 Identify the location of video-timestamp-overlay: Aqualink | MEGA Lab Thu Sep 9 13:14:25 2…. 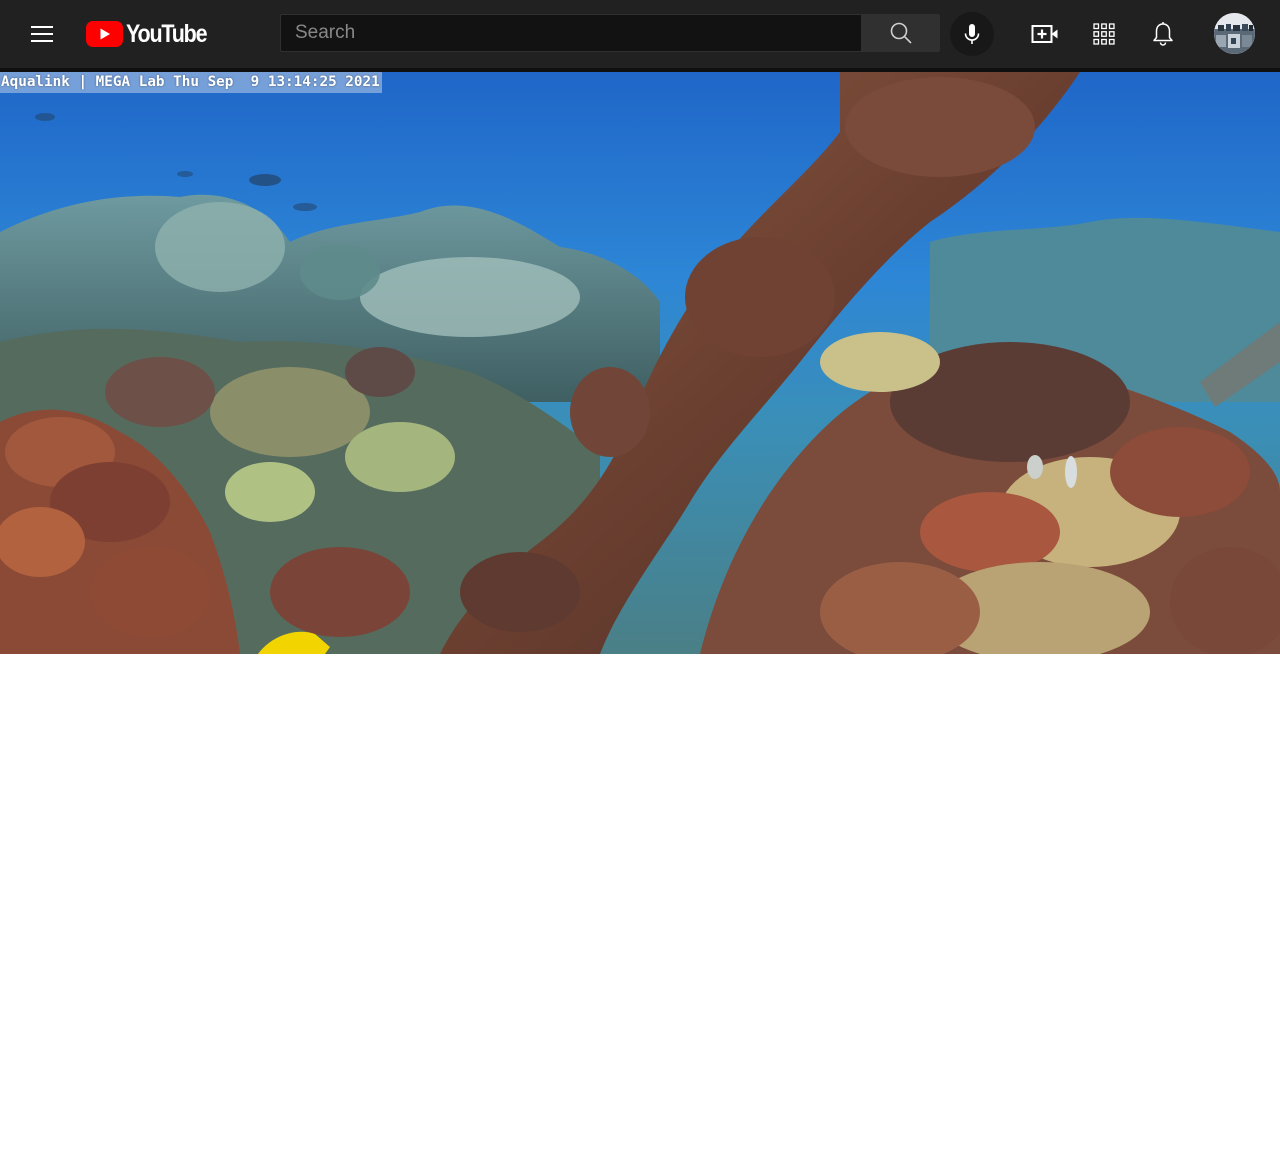
(191, 82).